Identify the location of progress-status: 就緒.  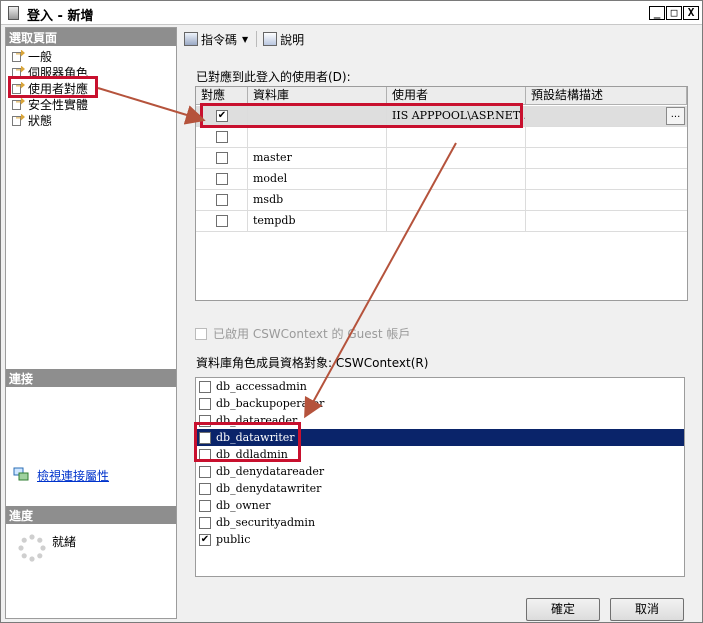
(64, 542).